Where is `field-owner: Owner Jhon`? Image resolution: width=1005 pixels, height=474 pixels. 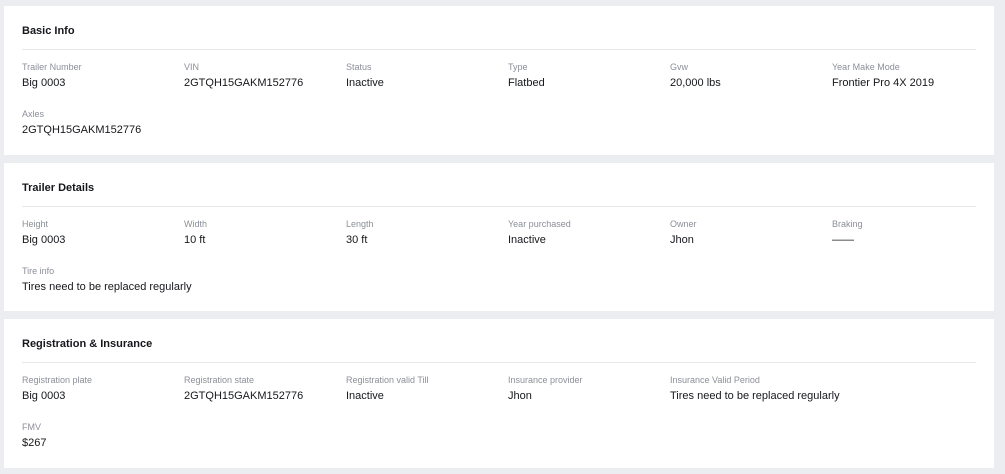
field-owner: Owner Jhon is located at coordinates (755, 233).